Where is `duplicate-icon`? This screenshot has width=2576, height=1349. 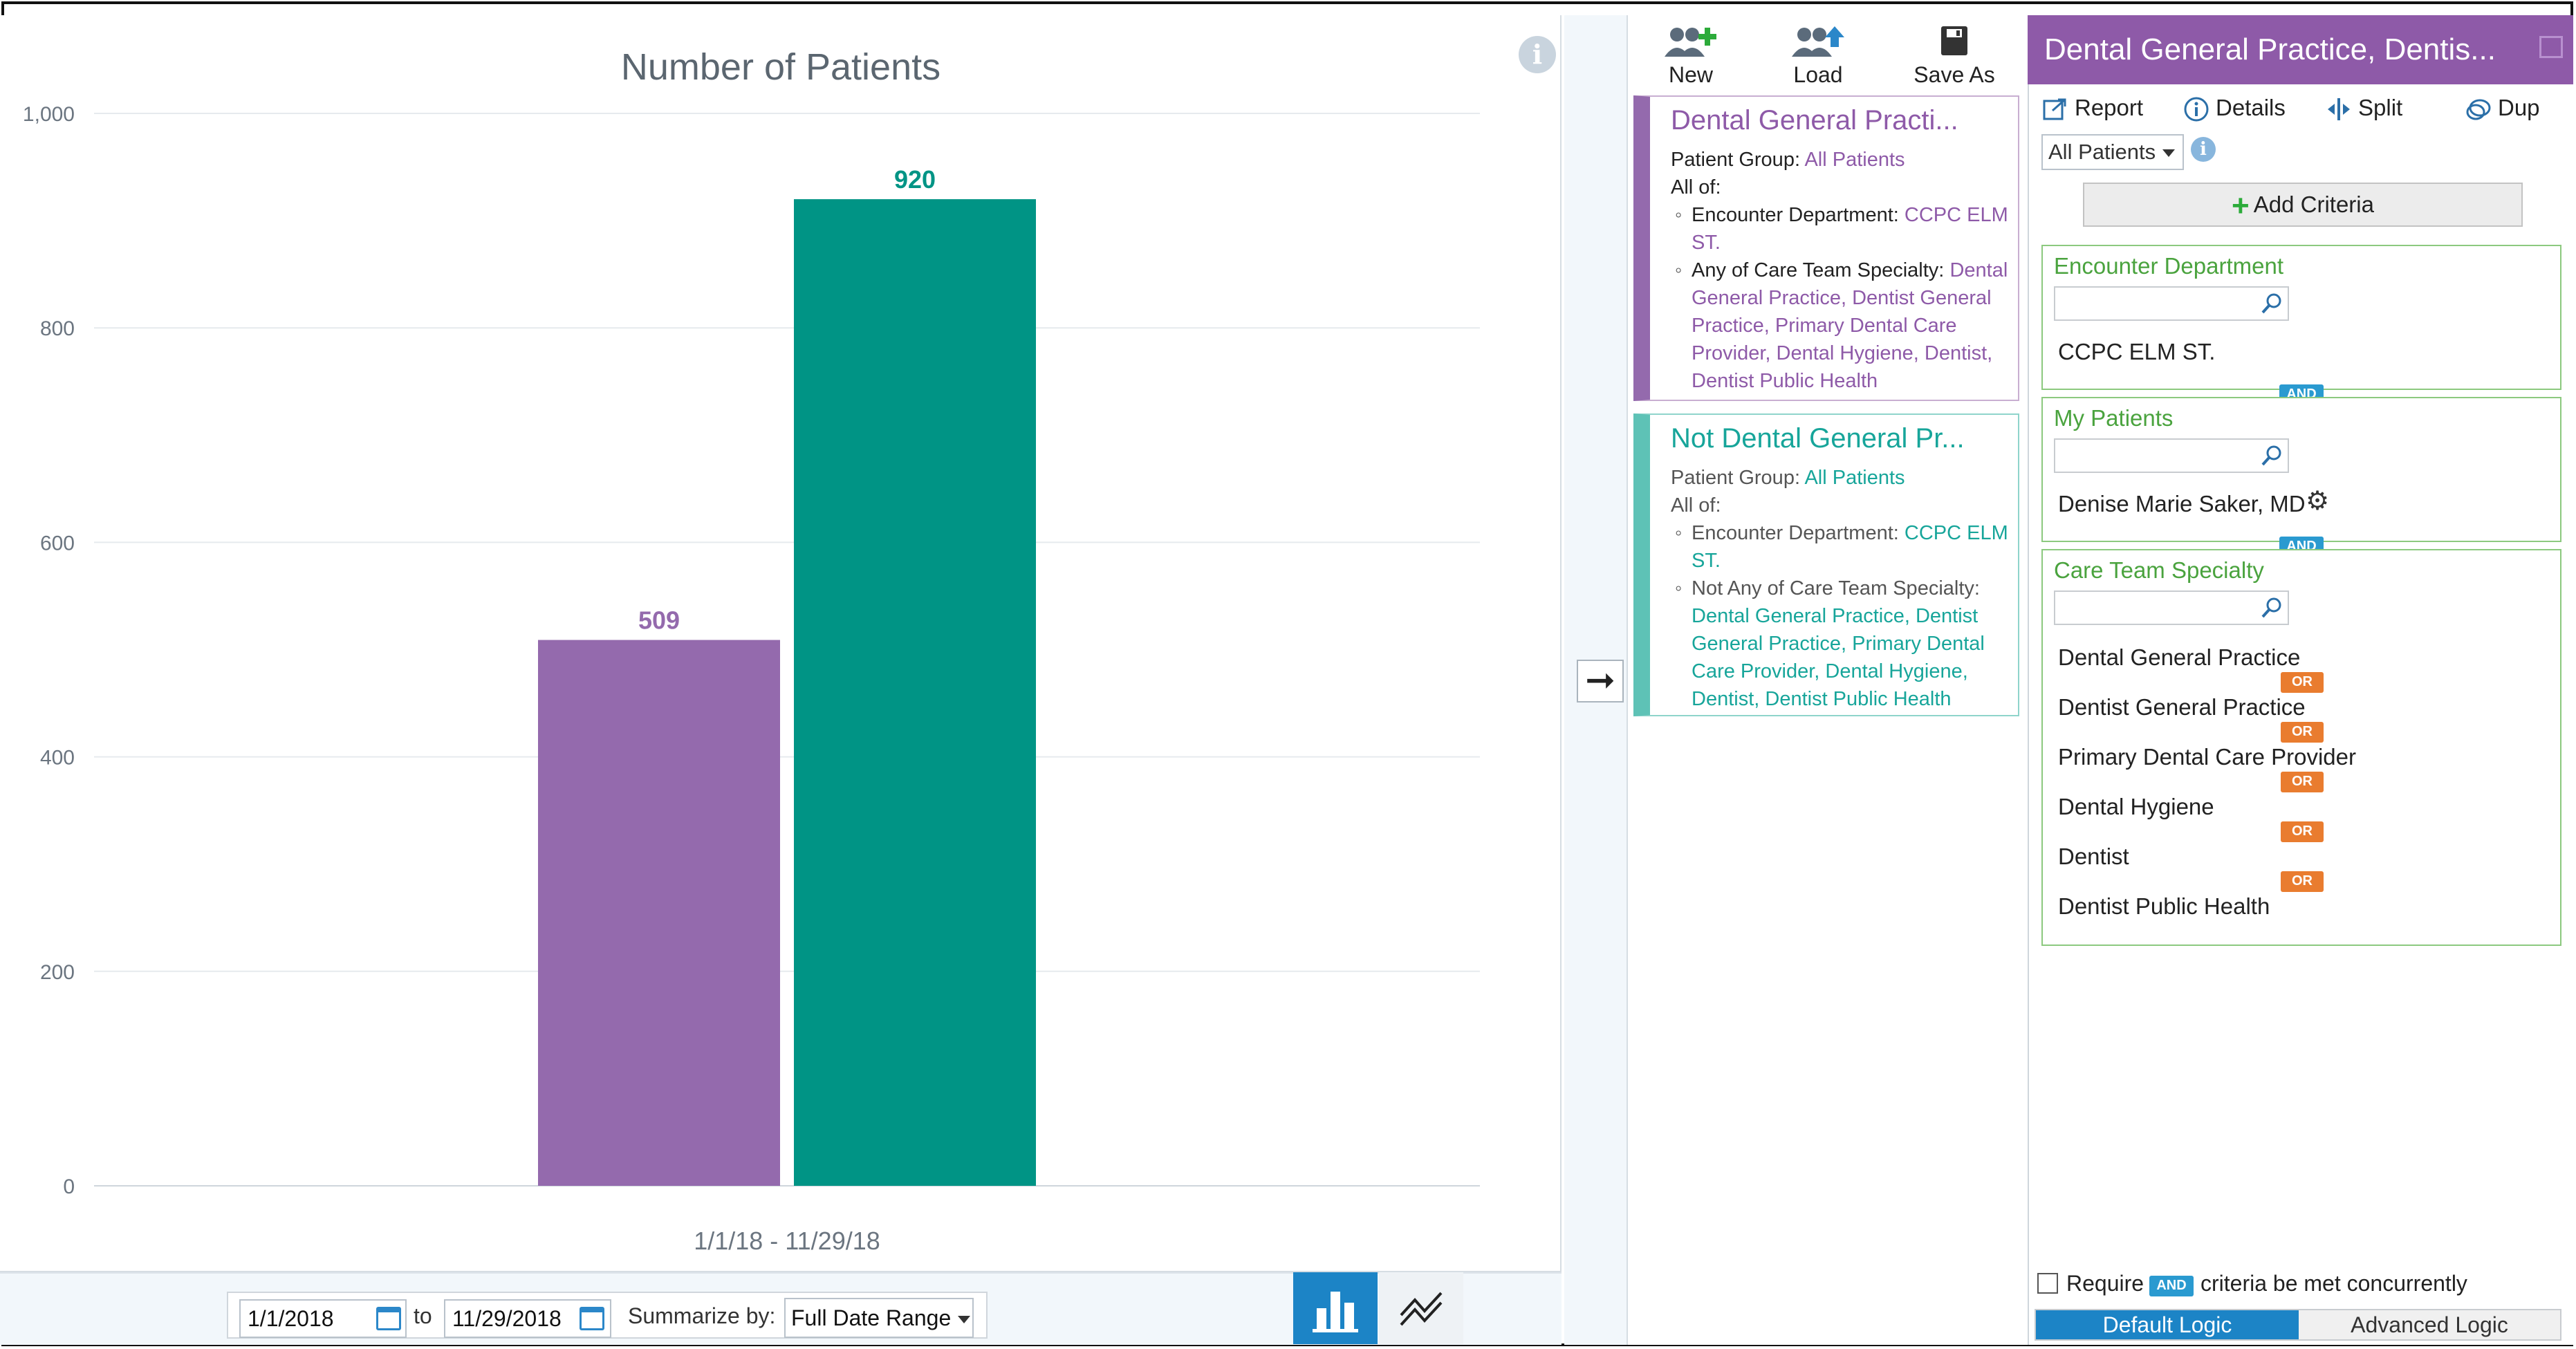 duplicate-icon is located at coordinates (2478, 109).